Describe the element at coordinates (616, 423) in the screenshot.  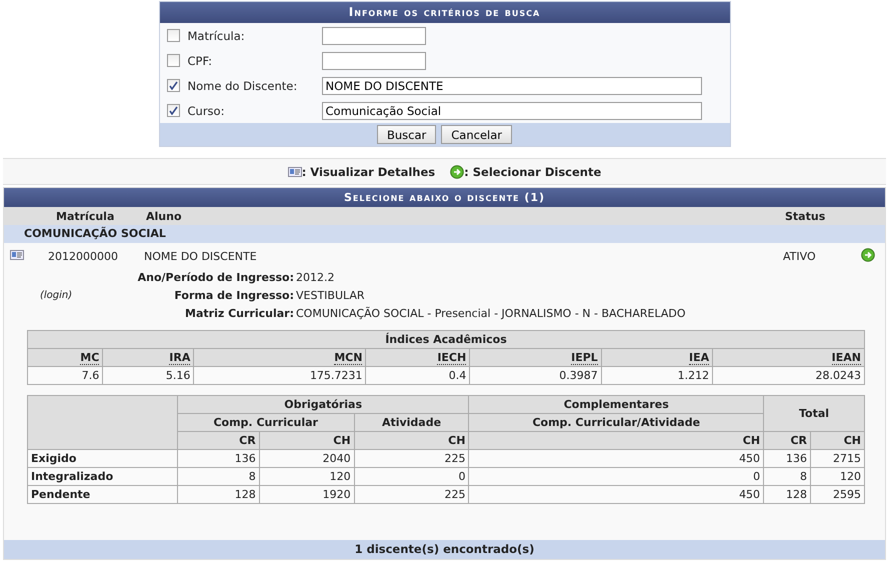
I see `column-header: Comp. Curricular/Atividade` at that location.